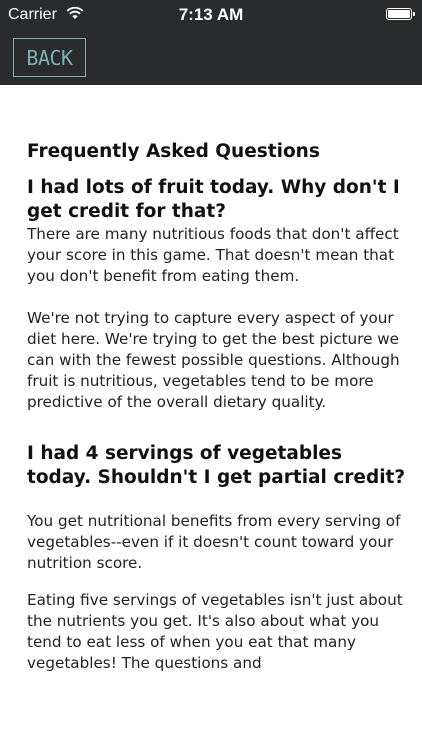 The image size is (422, 750). Describe the element at coordinates (173, 151) in the screenshot. I see `page-title: Frequently Asked Questions` at that location.